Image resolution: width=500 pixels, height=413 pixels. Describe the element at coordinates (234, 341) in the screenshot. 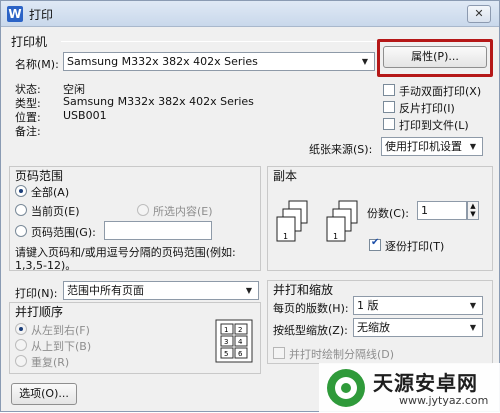

I see `page-order-grid-icon: 1 2 3 4 5 6` at that location.